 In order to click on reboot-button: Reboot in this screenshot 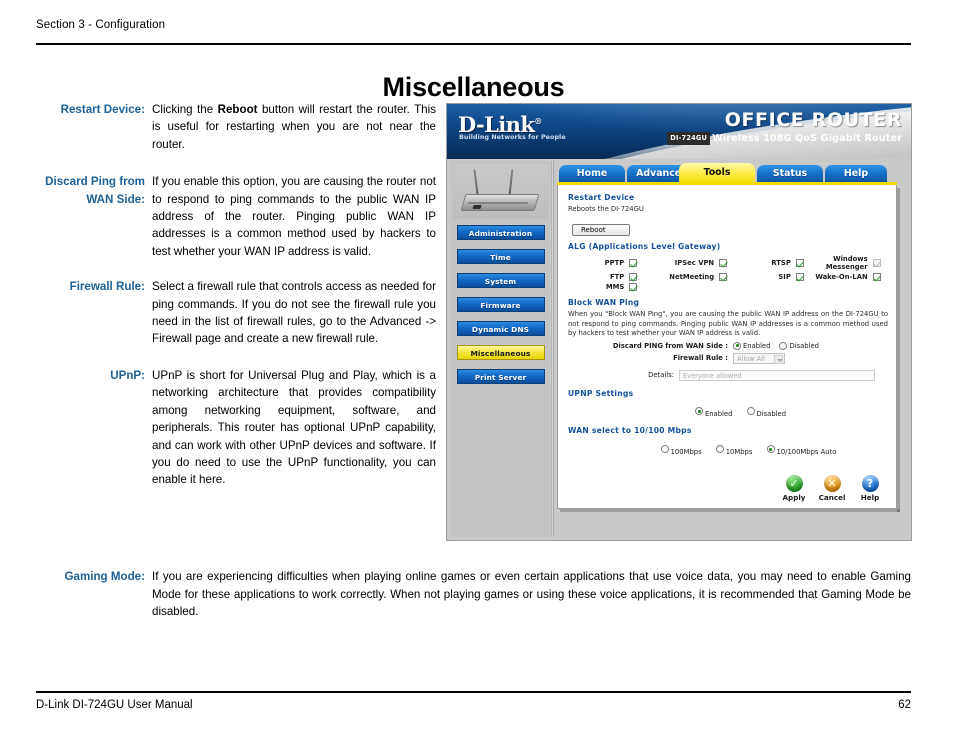, I will do `click(601, 230)`.